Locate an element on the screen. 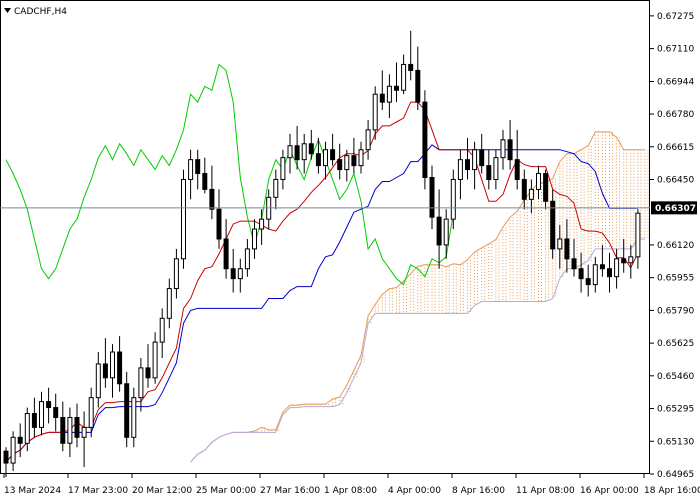  current-price-label: 0.66307 is located at coordinates (675, 209).